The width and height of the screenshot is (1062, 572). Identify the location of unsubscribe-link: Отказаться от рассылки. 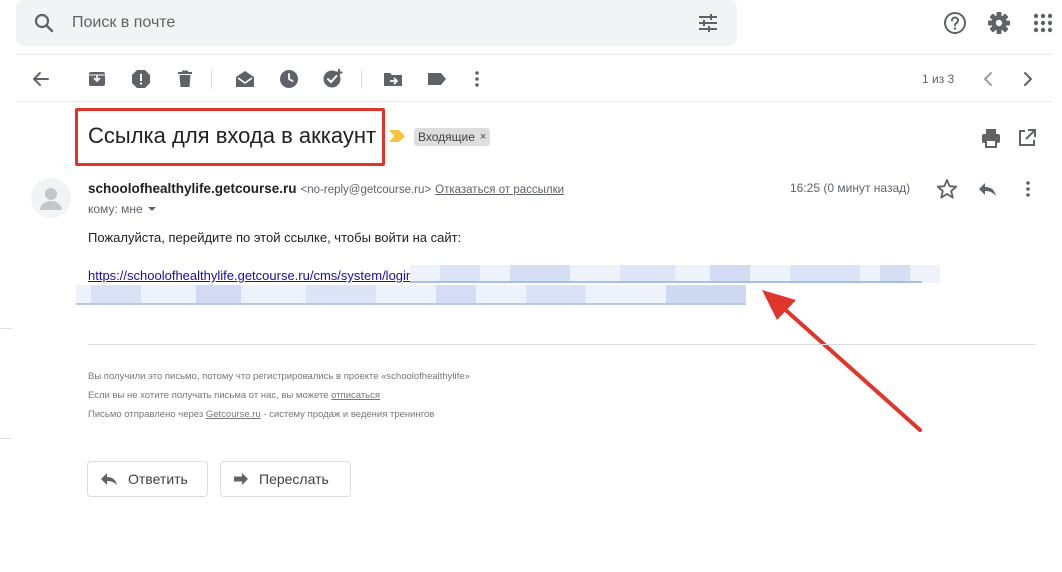
(499, 190).